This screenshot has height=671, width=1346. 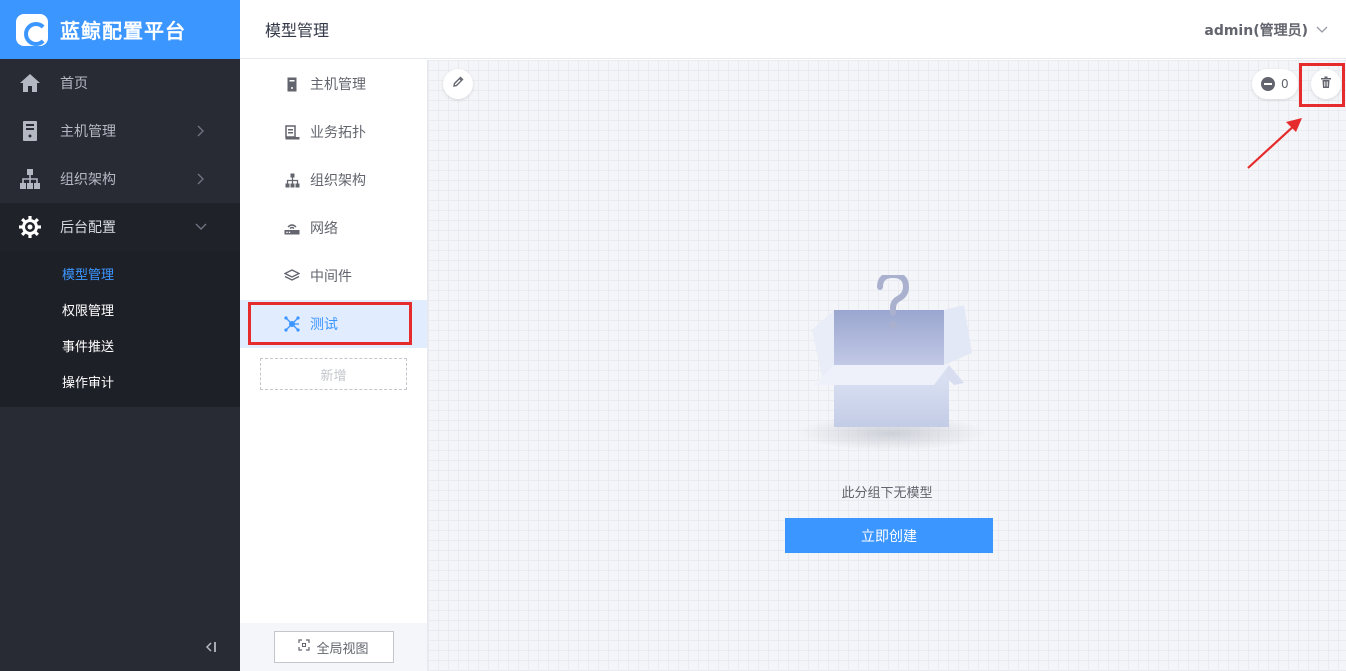 I want to click on brand: 蓝鲸配置平台, so click(x=120, y=29).